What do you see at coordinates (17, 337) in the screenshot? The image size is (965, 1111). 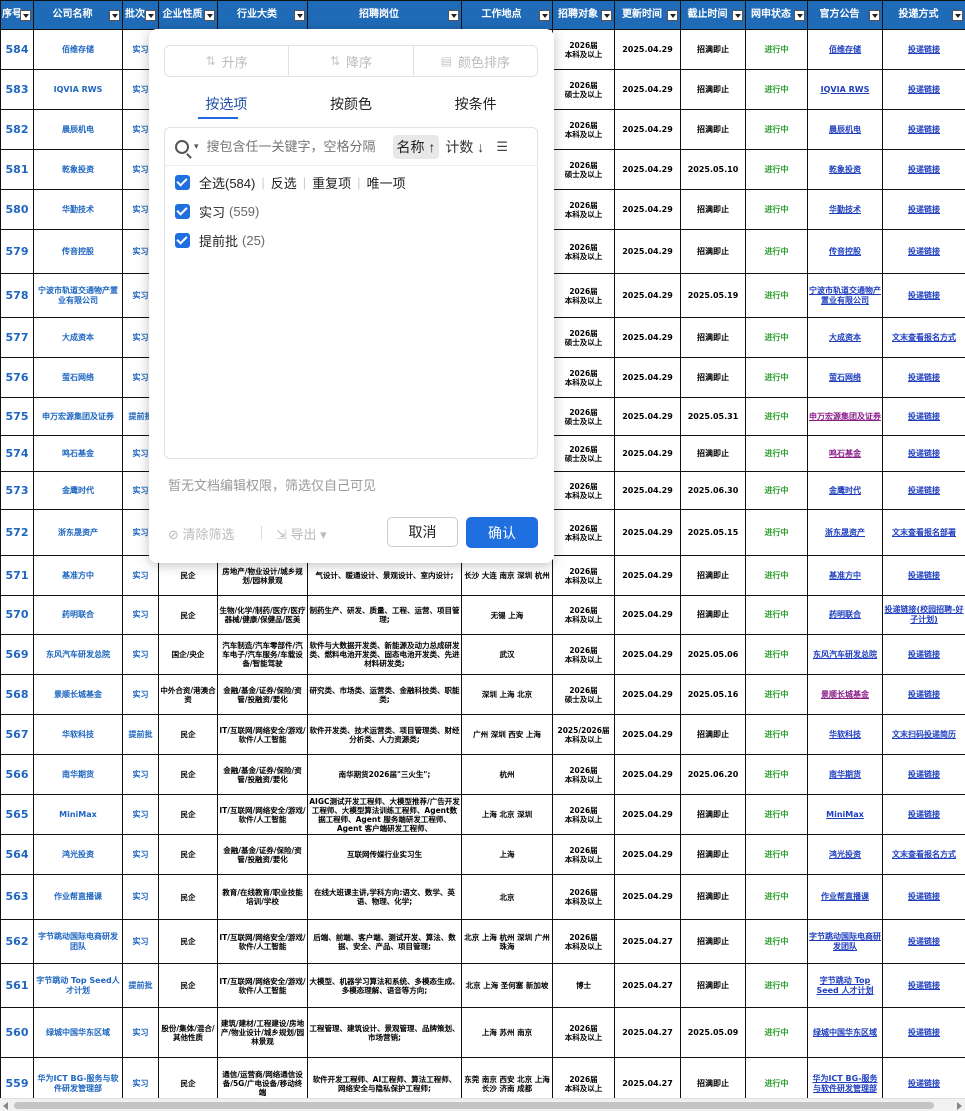 I see `row-number-cell: 577` at bounding box center [17, 337].